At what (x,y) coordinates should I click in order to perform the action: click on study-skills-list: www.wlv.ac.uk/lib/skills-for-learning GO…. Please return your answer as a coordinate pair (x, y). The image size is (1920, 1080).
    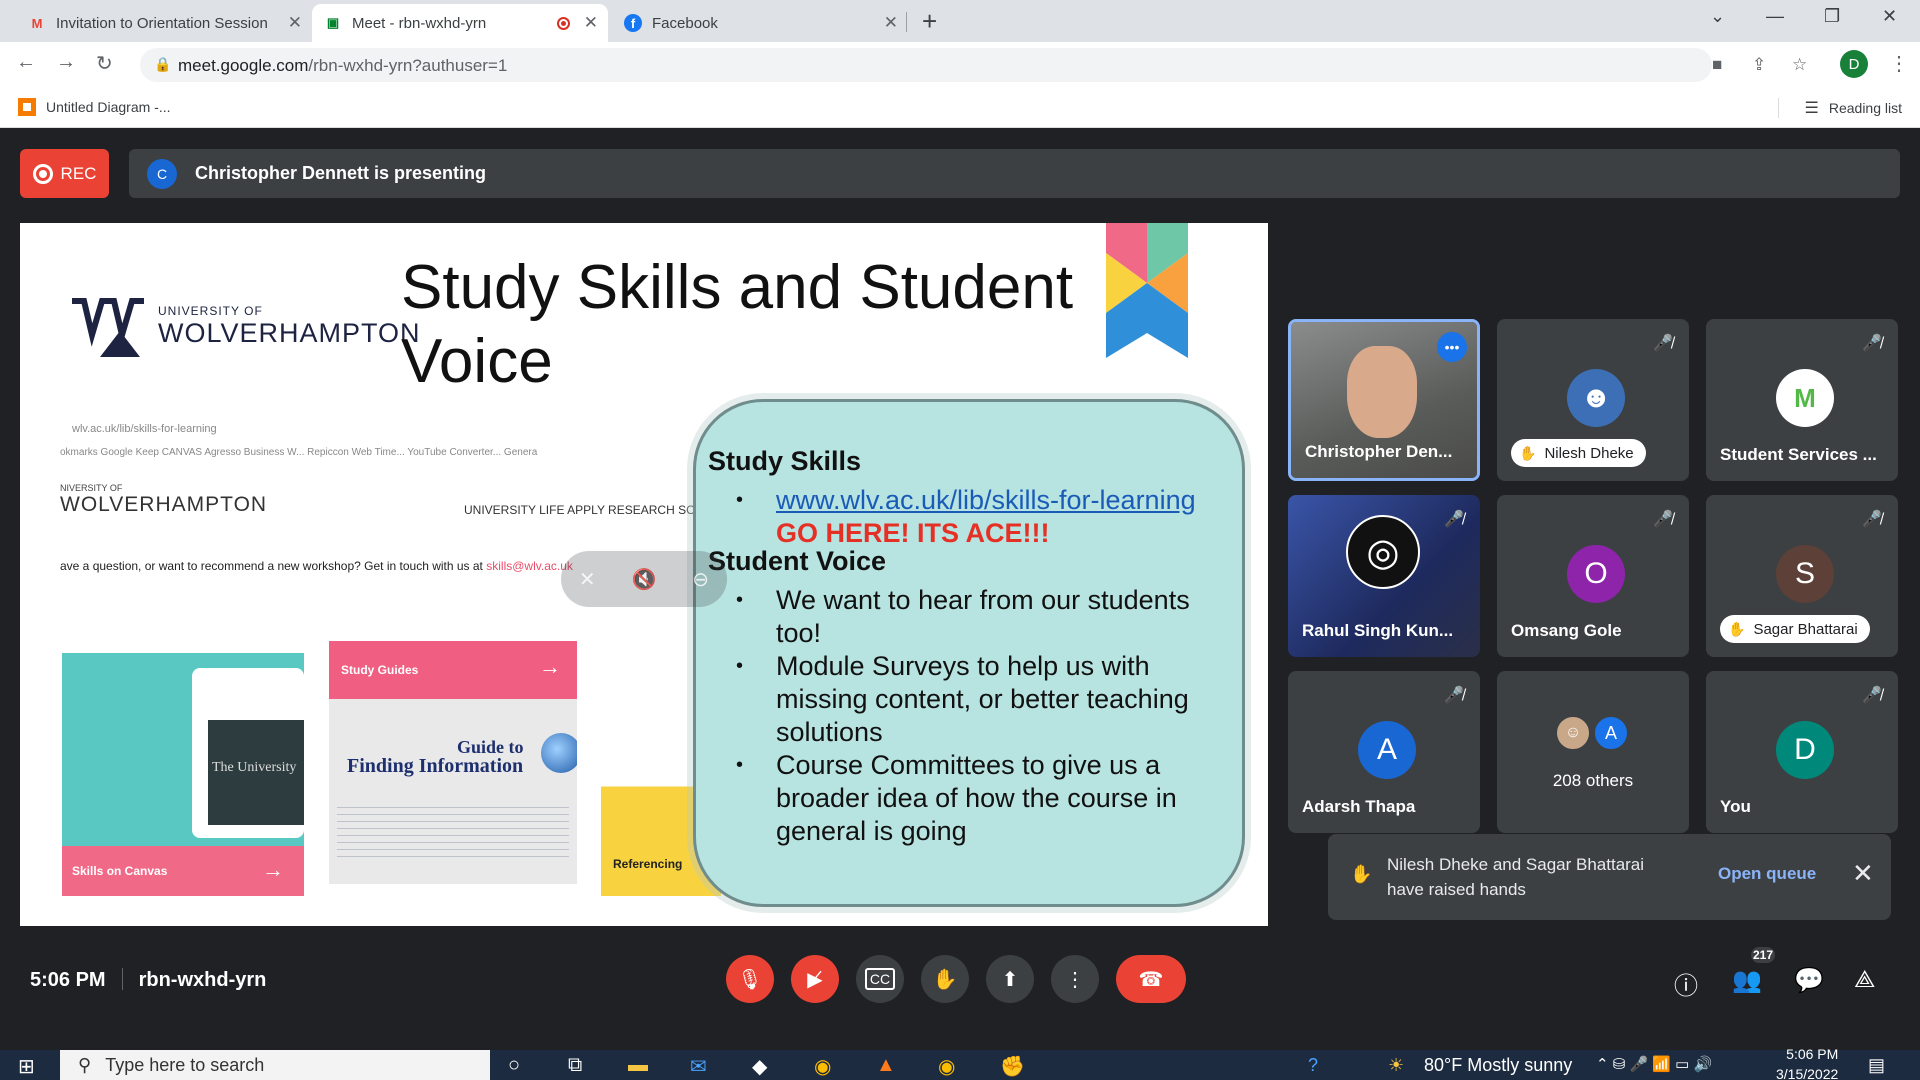
    Looking at the image, I should click on (981, 517).